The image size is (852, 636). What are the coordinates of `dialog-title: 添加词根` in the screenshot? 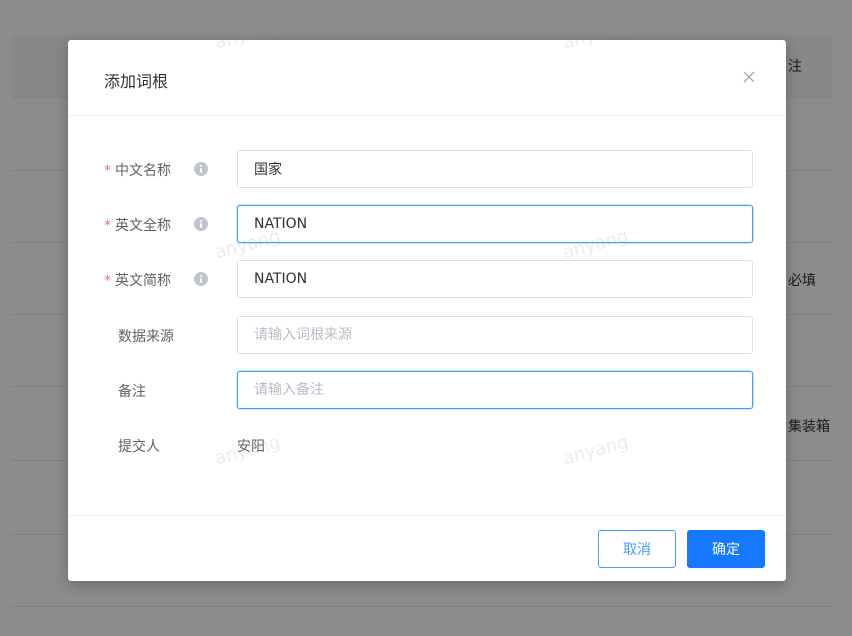 It's located at (136, 81).